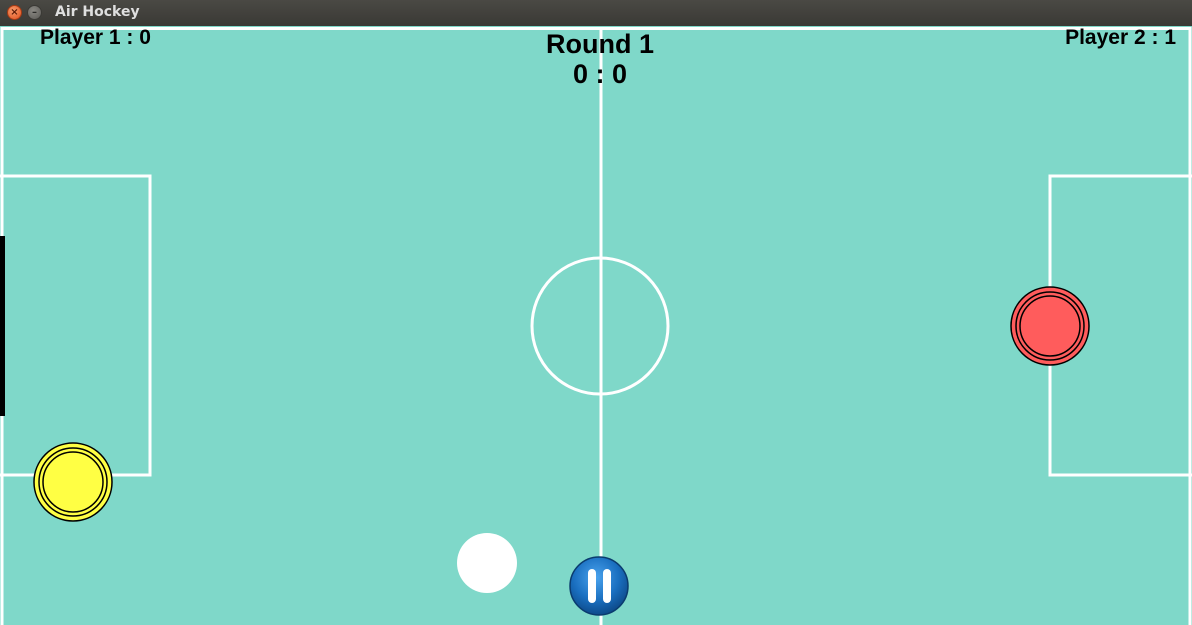  What do you see at coordinates (487, 563) in the screenshot?
I see `puck` at bounding box center [487, 563].